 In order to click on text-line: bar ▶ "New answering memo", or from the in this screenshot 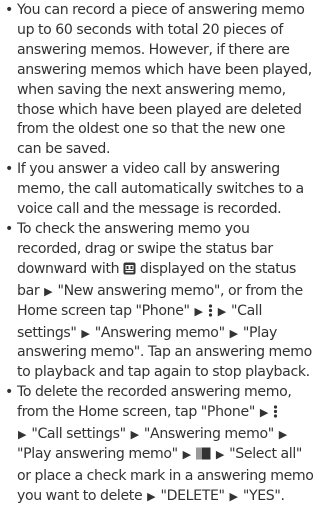, I will do `click(175, 292)`.